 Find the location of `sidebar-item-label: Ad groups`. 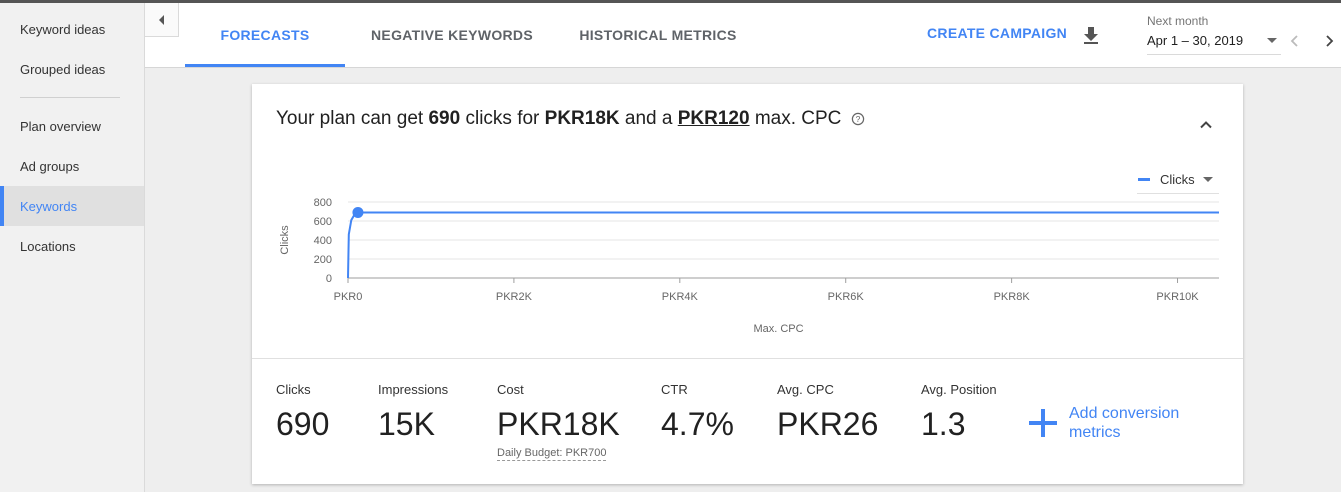

sidebar-item-label: Ad groups is located at coordinates (50, 166).